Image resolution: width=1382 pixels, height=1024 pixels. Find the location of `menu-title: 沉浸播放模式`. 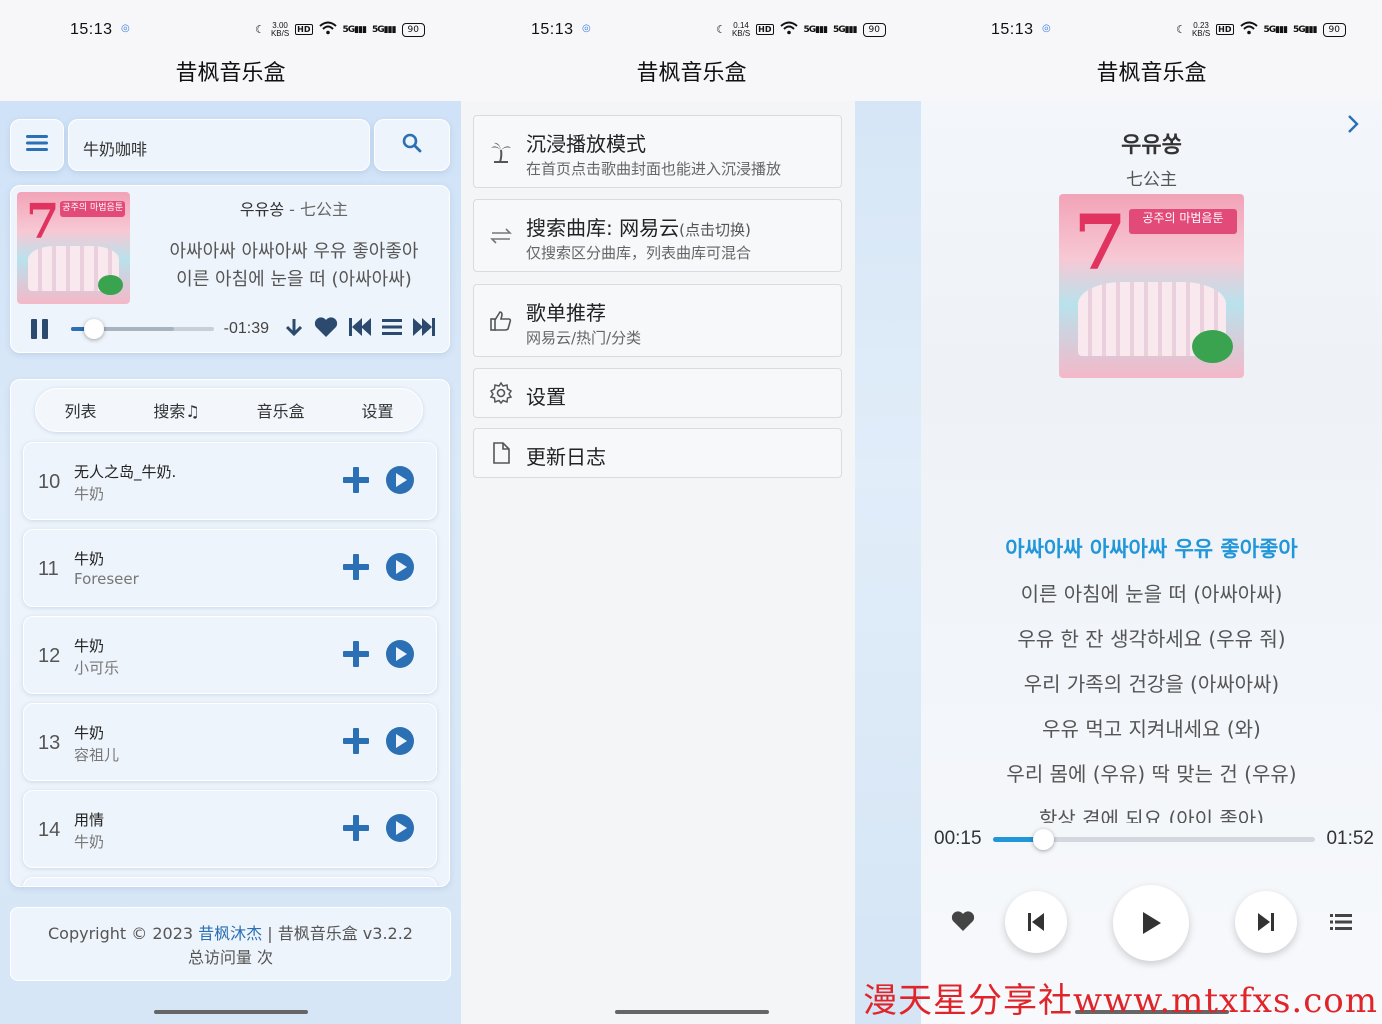

menu-title: 沉浸播放模式 is located at coordinates (586, 144).